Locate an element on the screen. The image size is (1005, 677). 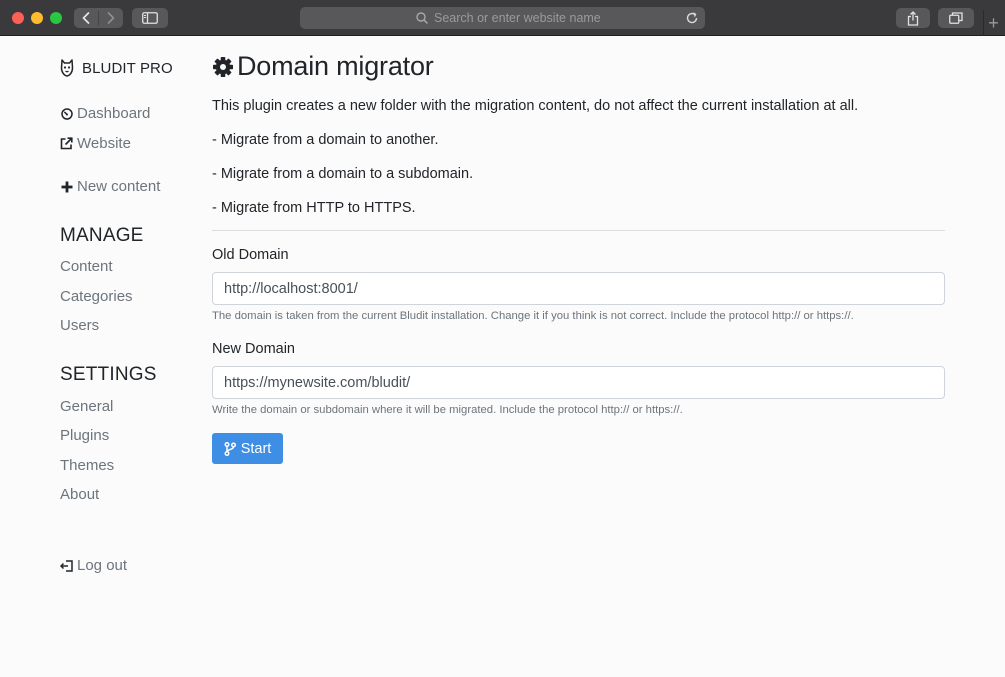
sidebar-item-general: General is located at coordinates (86, 406).